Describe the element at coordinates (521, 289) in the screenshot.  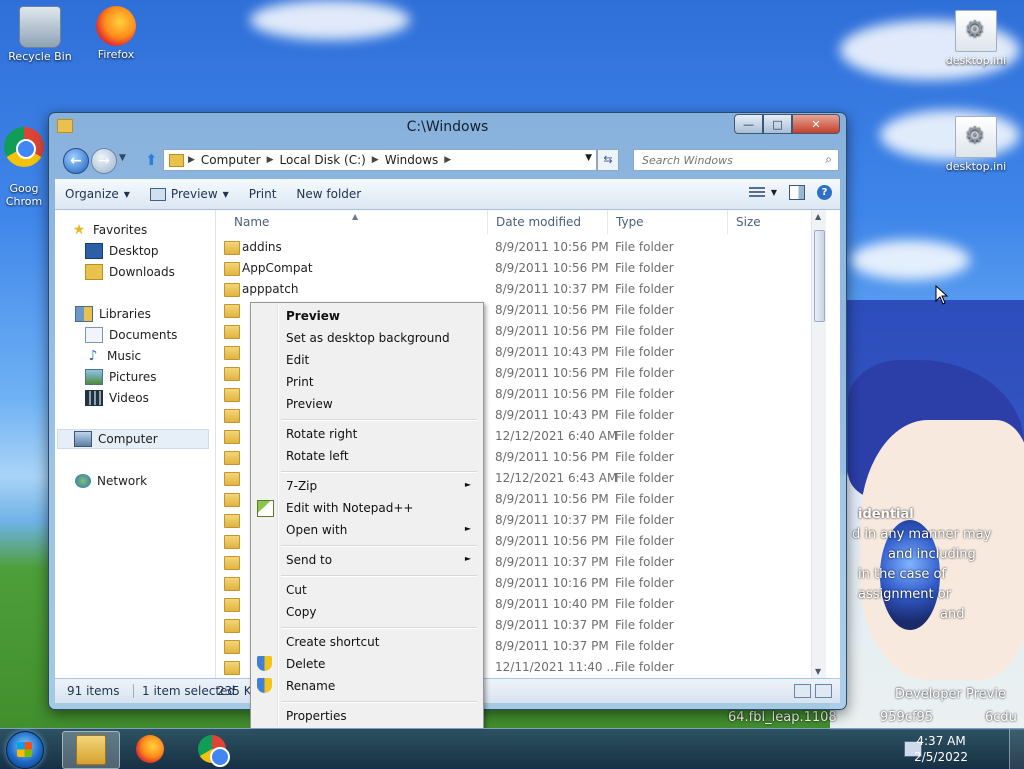
I see `table-row: apppatch 8/9/2011 10:37 PM File folder` at that location.